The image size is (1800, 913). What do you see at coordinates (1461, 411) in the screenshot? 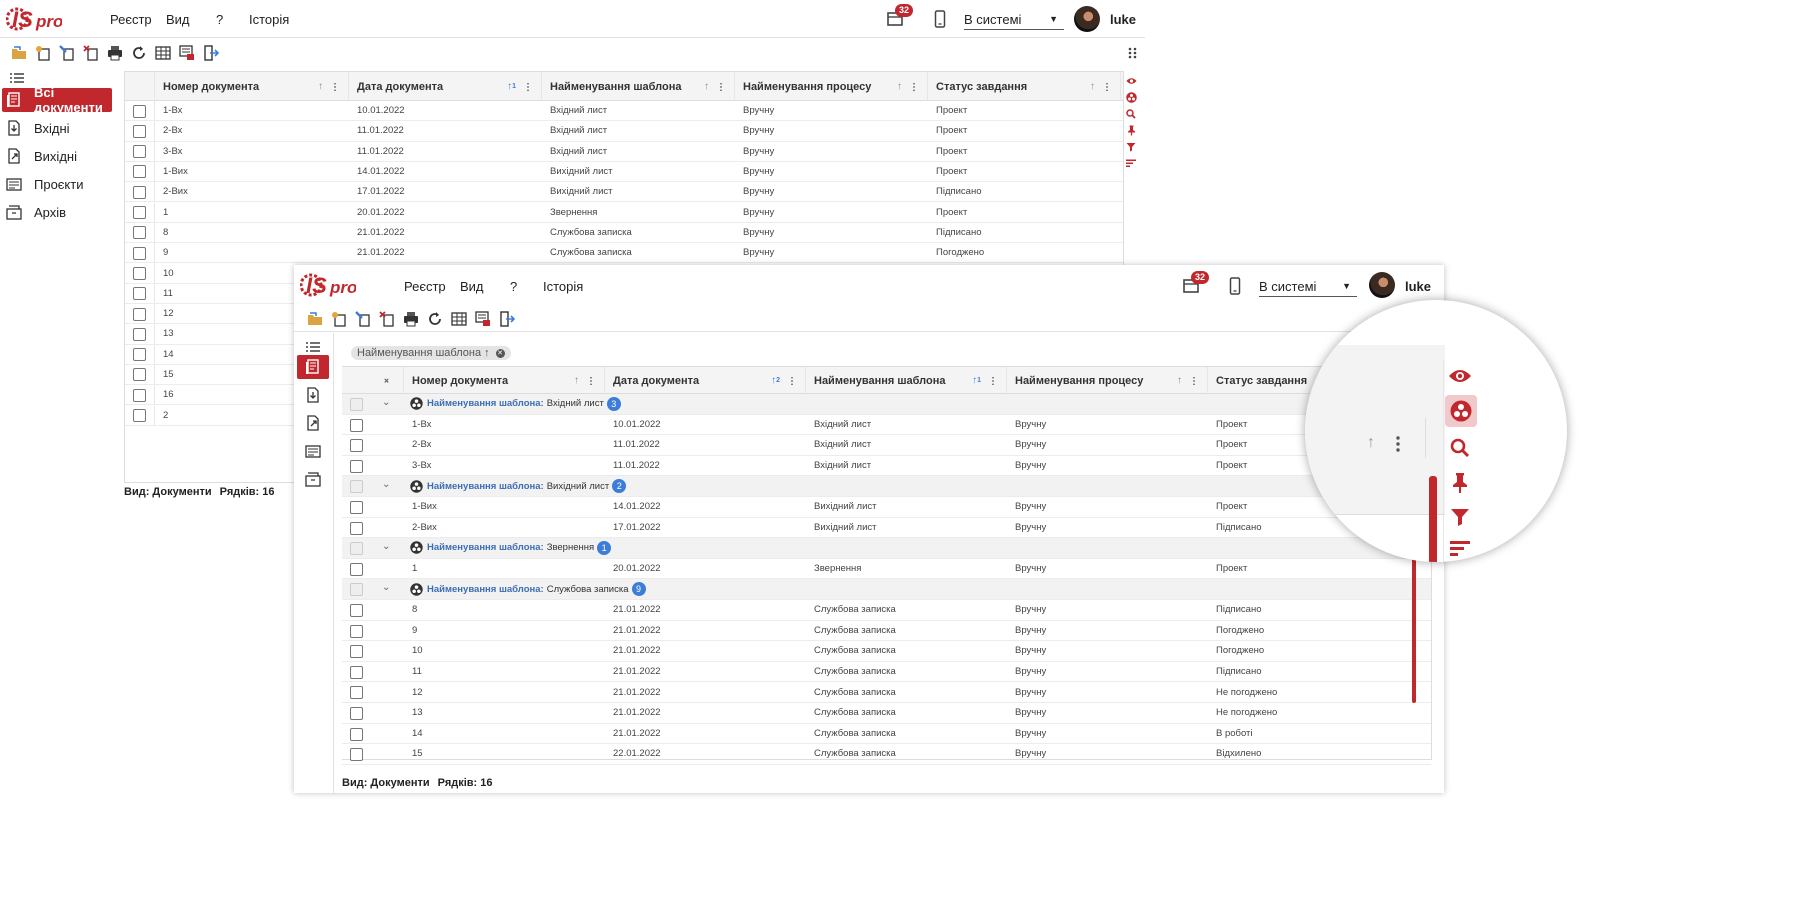
I see `zoom-group-icon` at bounding box center [1461, 411].